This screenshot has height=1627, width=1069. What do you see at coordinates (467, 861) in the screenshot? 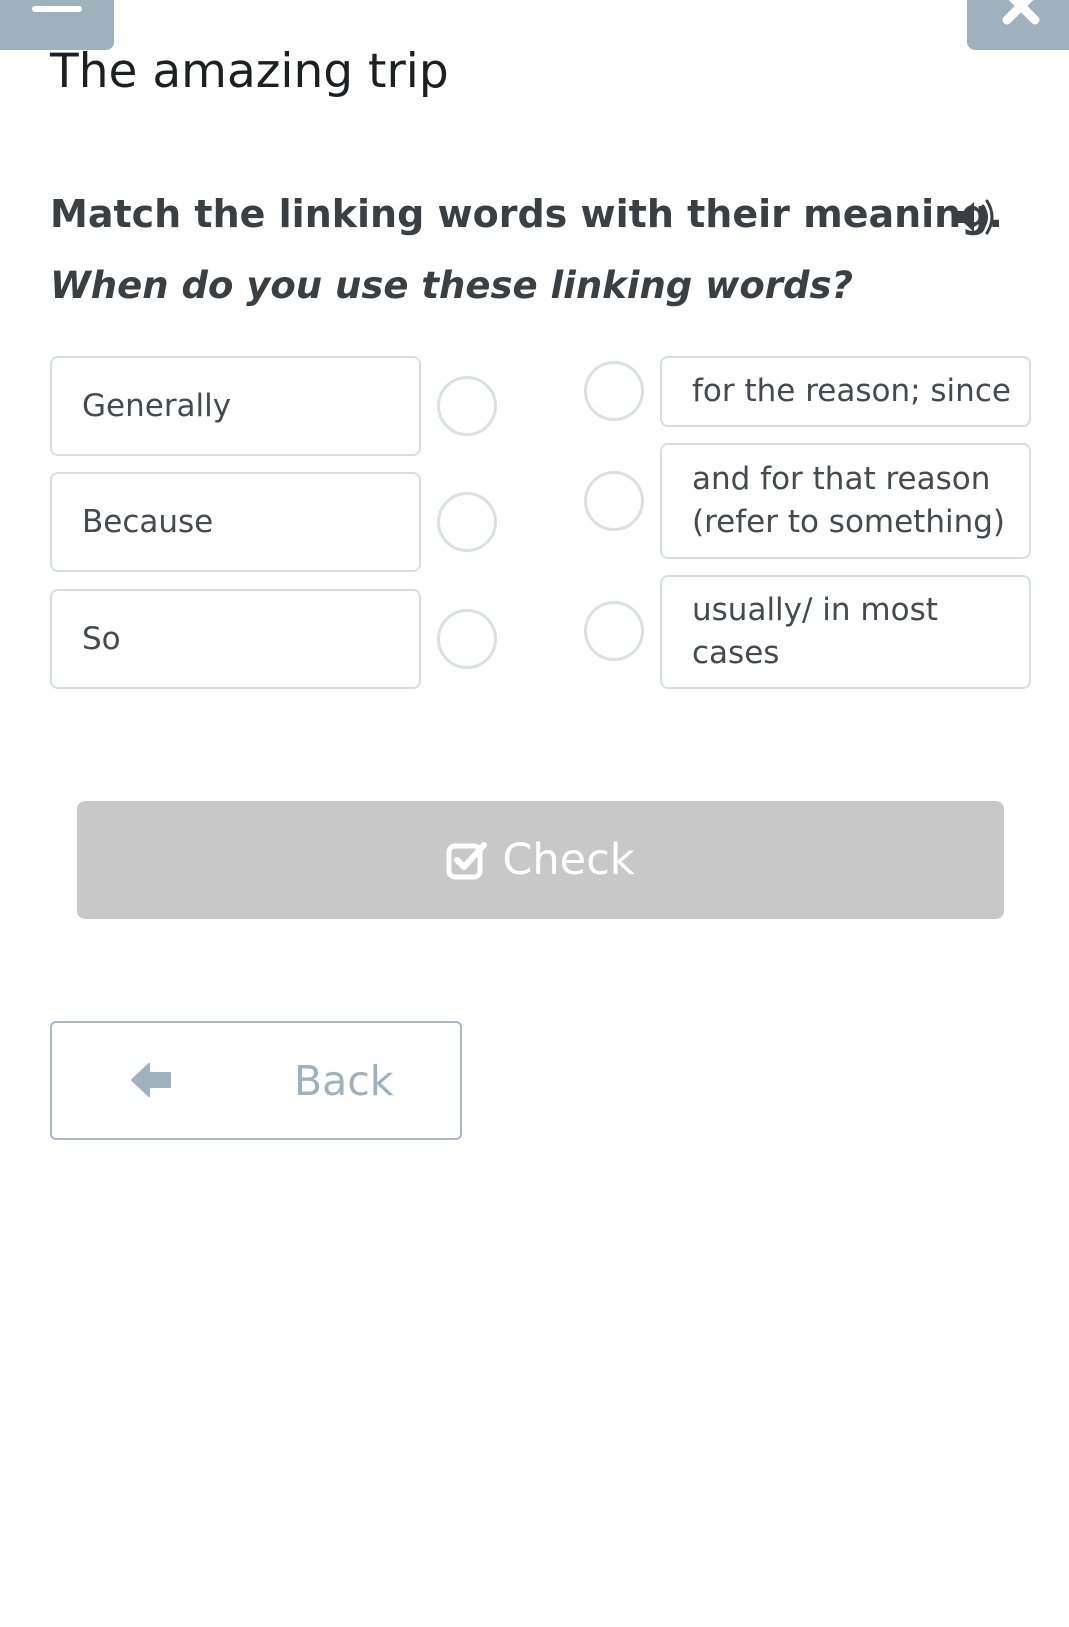
I see `checkbox-checked-icon` at bounding box center [467, 861].